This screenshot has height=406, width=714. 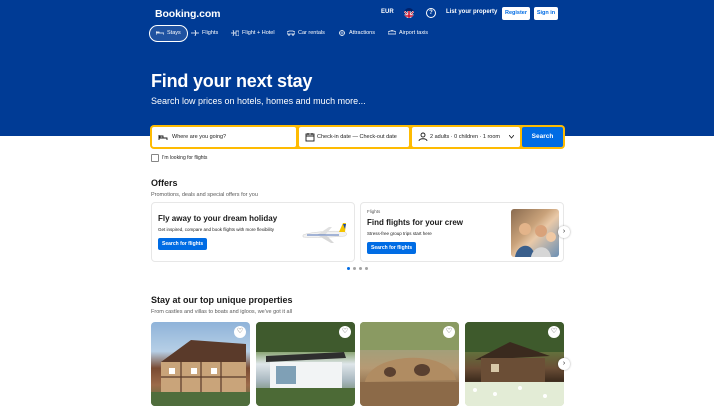 I want to click on offer-card-desc: Stress-free group trips start here, so click(x=399, y=233).